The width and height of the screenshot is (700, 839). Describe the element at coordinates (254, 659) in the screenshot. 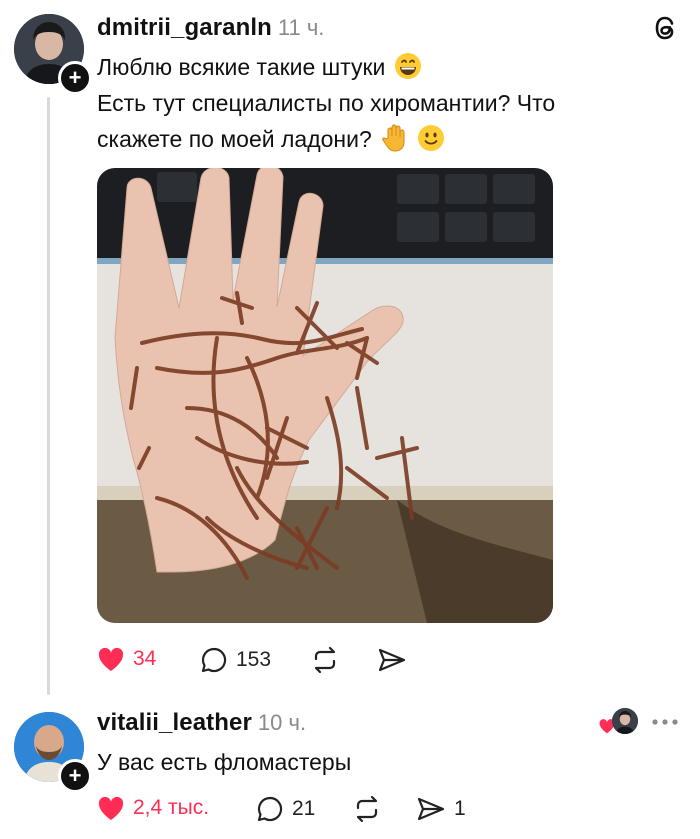

I see `post-comment-count: 153` at that location.